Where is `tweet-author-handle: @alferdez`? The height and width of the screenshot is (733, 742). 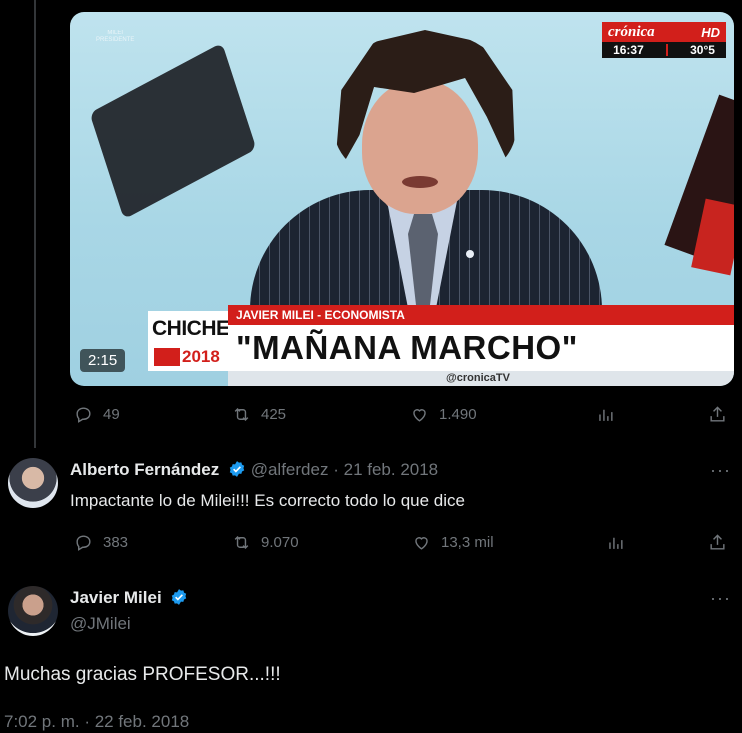 tweet-author-handle: @alferdez is located at coordinates (290, 469).